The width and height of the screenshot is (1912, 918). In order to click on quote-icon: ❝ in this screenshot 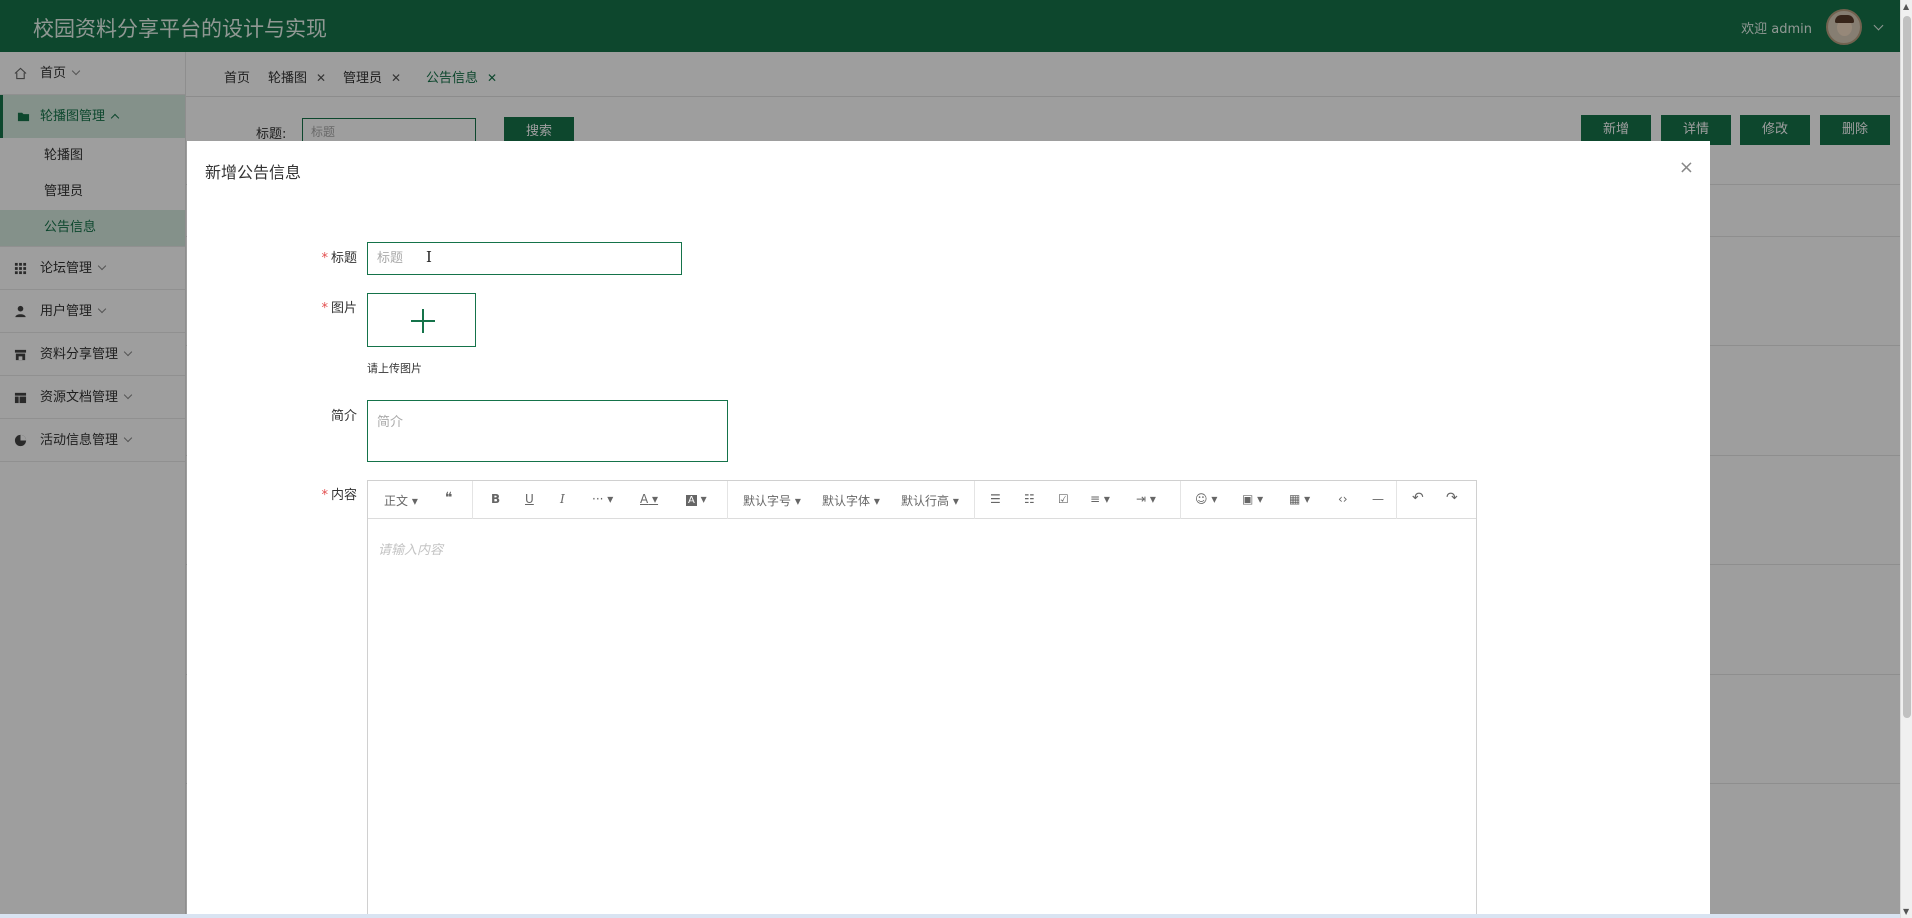, I will do `click(449, 498)`.